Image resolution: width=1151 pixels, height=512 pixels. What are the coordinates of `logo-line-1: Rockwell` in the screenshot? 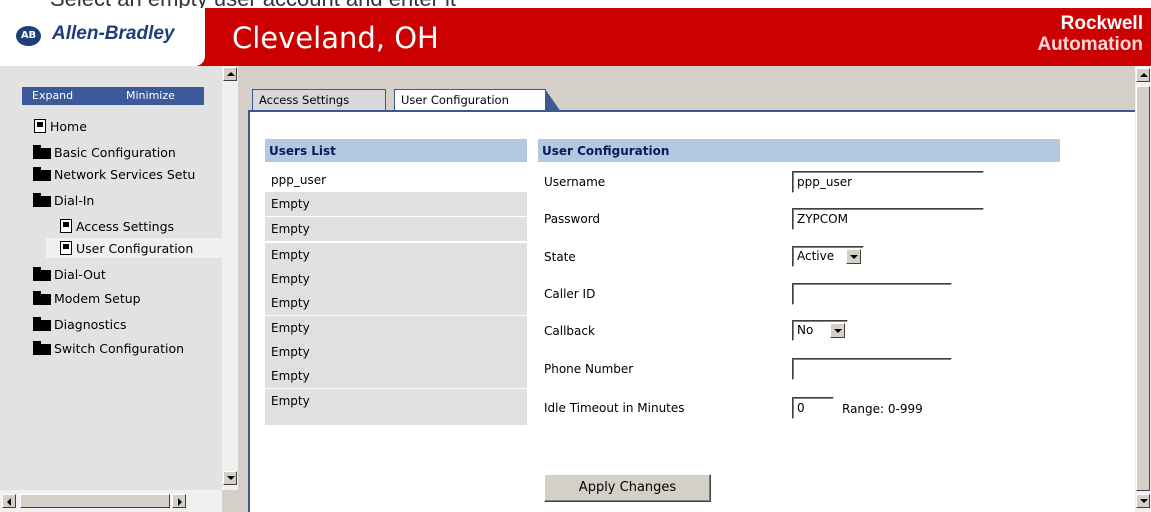 It's located at (1101, 23).